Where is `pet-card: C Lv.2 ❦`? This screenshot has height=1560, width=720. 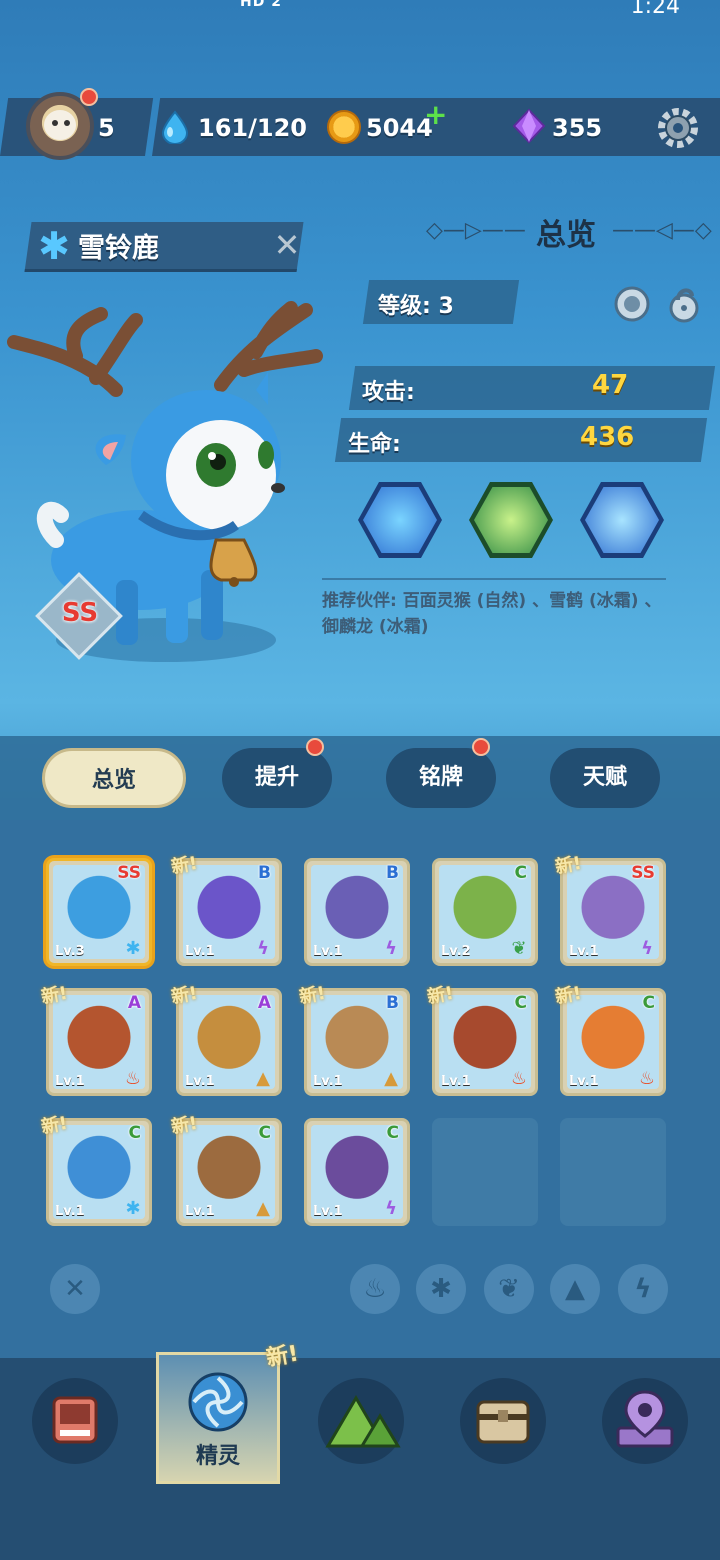
pet-card: C Lv.2 ❦ is located at coordinates (485, 912).